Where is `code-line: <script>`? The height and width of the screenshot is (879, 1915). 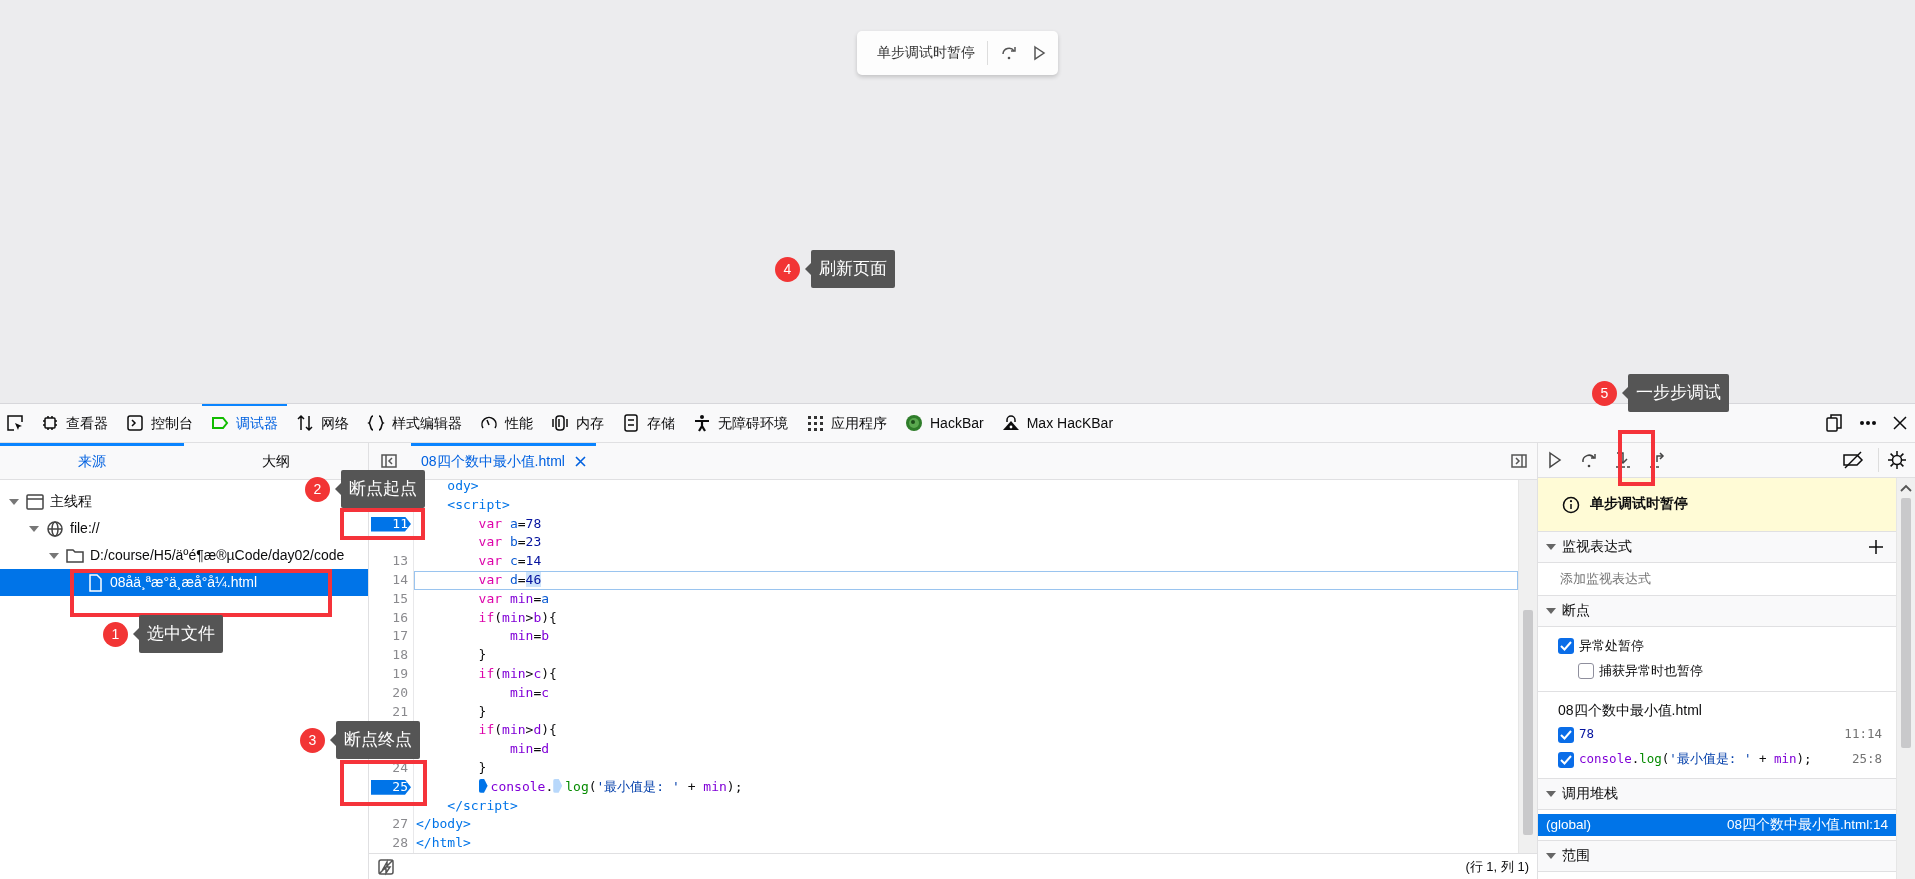 code-line: <script> is located at coordinates (478, 504).